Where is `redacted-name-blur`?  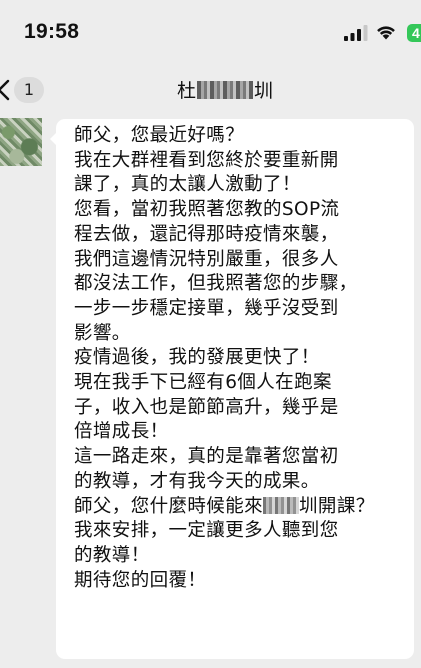 redacted-name-blur is located at coordinates (225, 90).